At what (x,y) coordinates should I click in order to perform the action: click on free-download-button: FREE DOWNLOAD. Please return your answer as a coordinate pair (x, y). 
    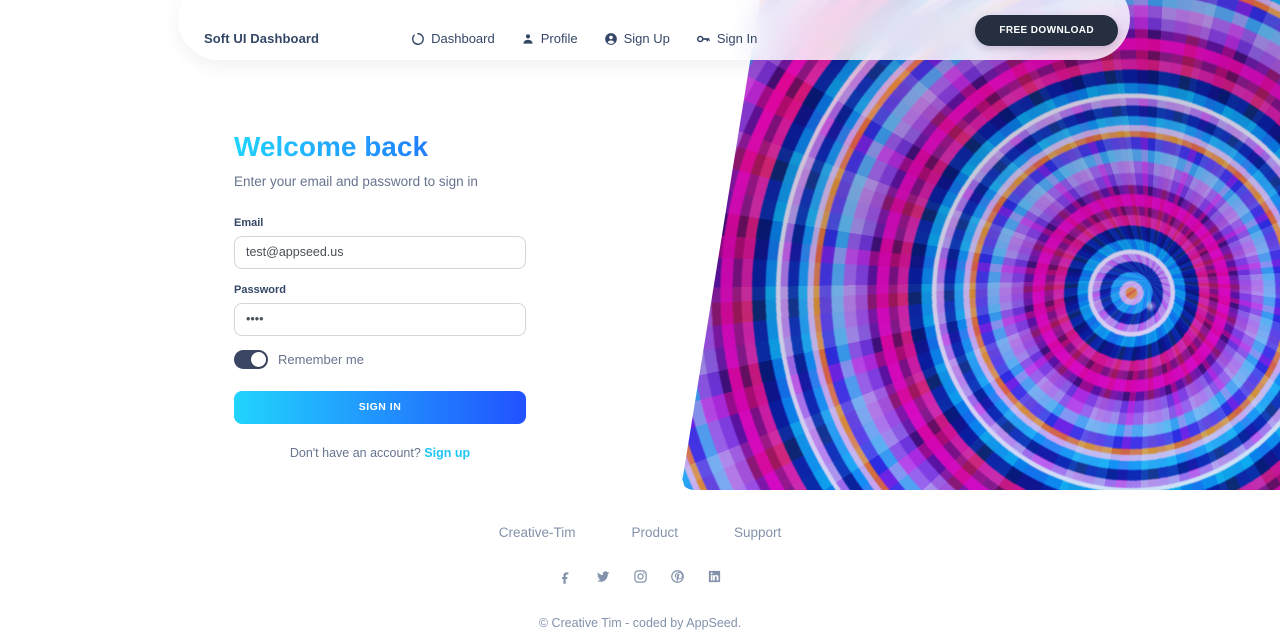
    Looking at the image, I should click on (1046, 30).